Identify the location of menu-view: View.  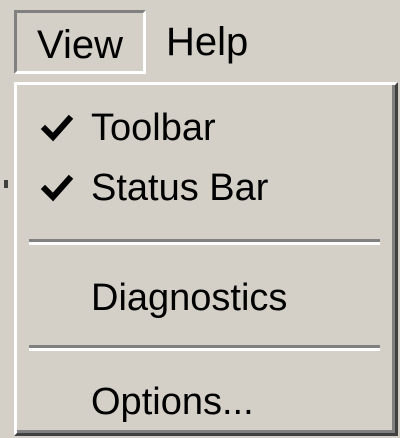
(80, 42).